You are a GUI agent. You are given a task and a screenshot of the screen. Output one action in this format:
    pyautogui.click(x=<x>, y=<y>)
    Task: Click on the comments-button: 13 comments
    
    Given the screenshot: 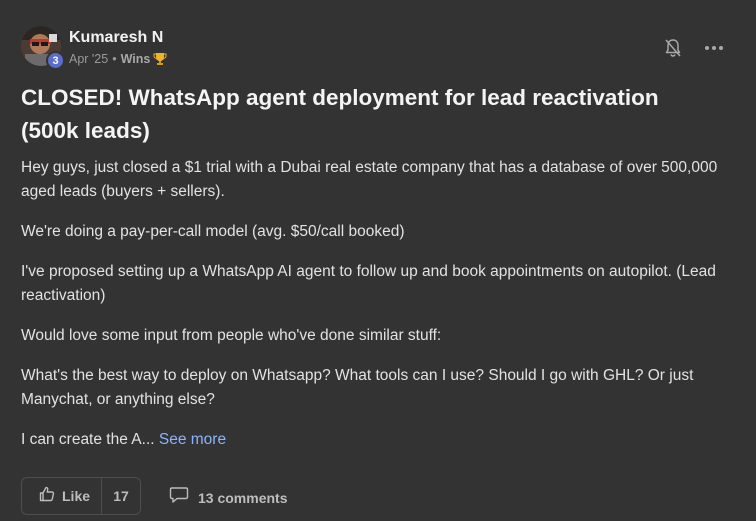 What is the action you would take?
    pyautogui.click(x=228, y=497)
    